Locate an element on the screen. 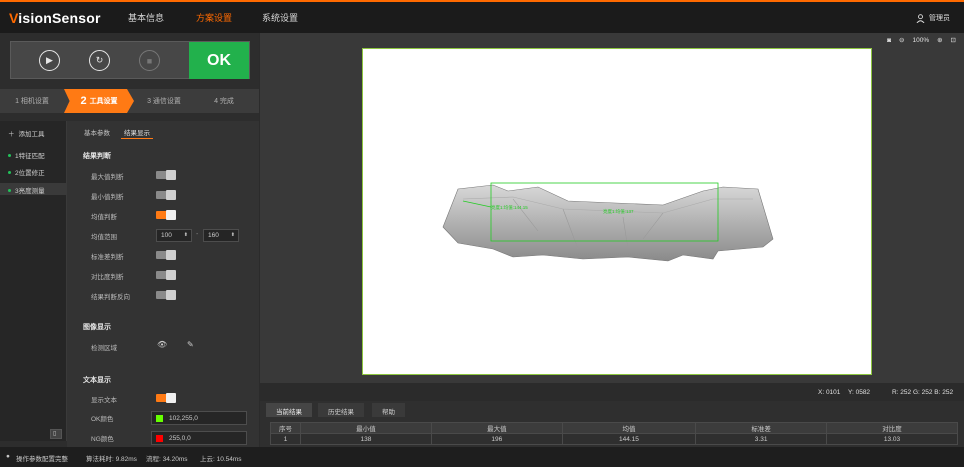  tab-help: 帮助 is located at coordinates (388, 410).